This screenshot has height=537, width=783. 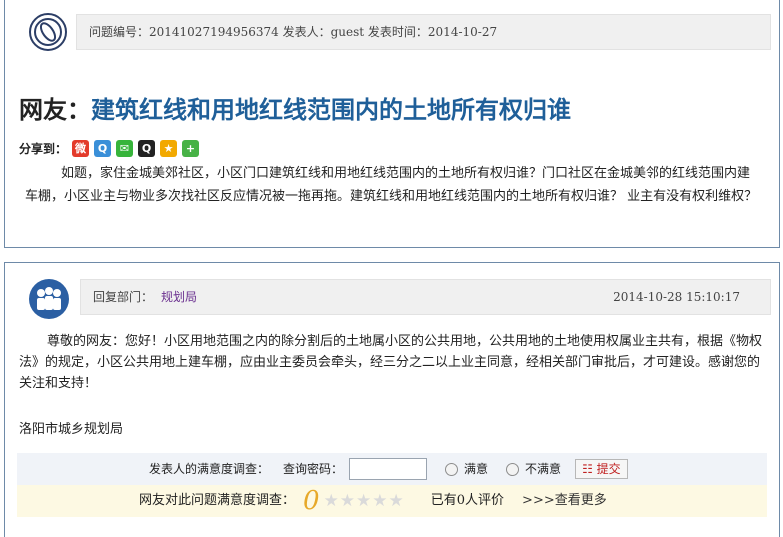 What do you see at coordinates (147, 148) in the screenshot?
I see `qq-icon: Q` at bounding box center [147, 148].